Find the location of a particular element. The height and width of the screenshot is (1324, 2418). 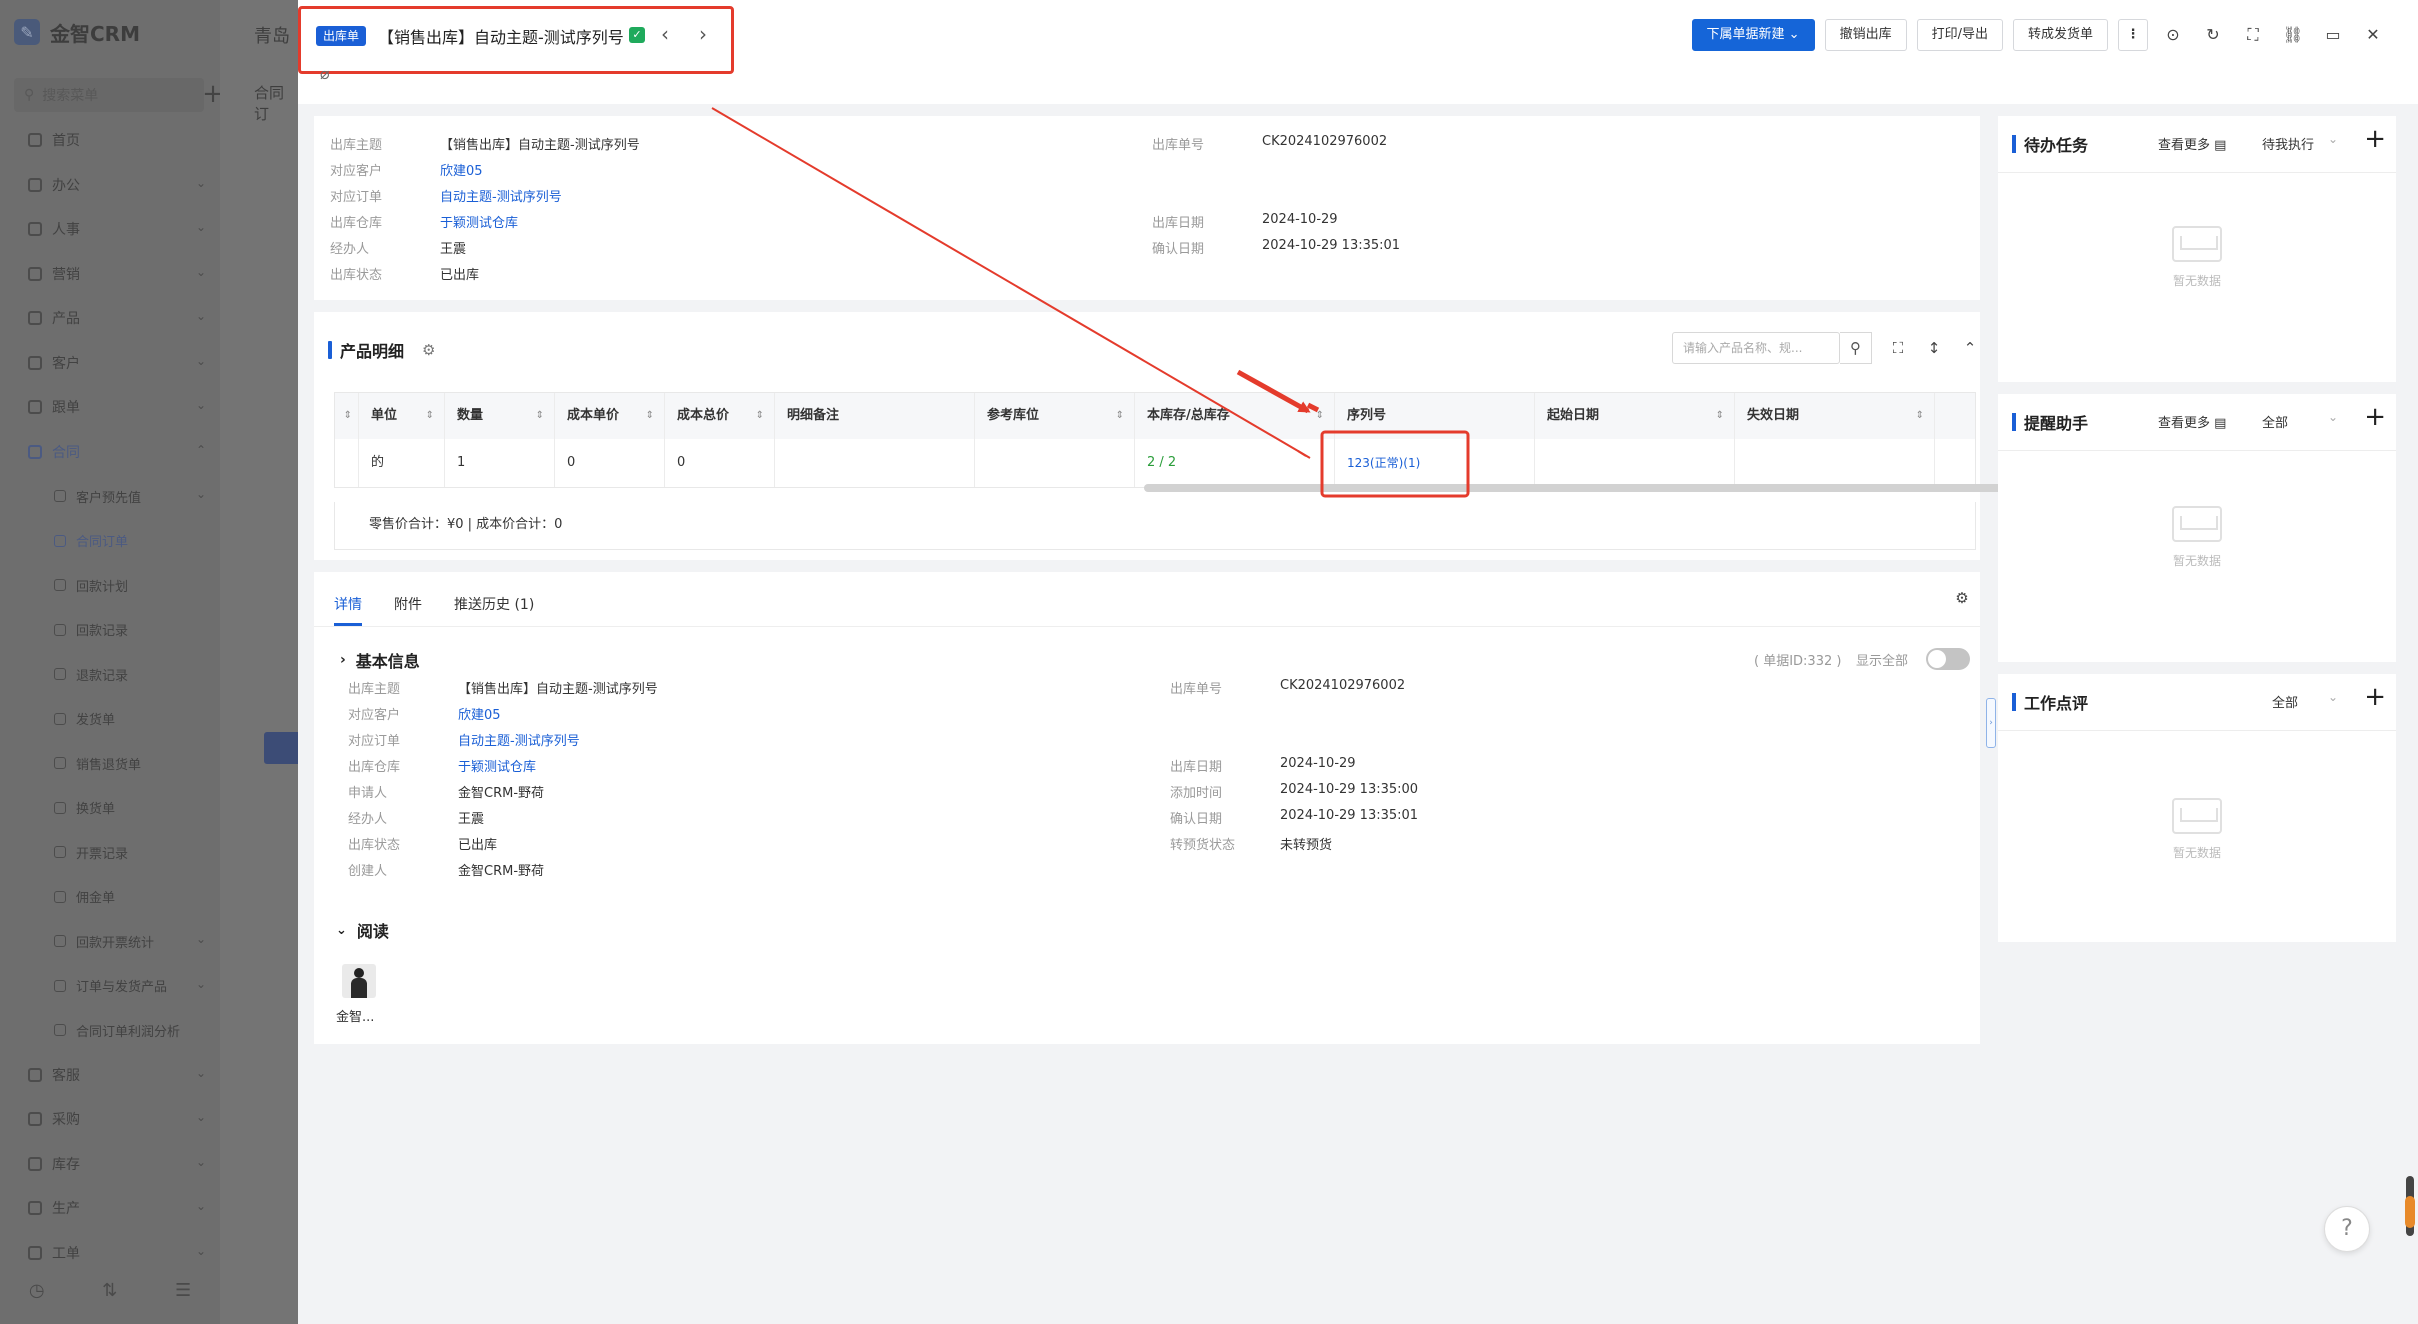

prev-record-icon: ‹ is located at coordinates (665, 34).